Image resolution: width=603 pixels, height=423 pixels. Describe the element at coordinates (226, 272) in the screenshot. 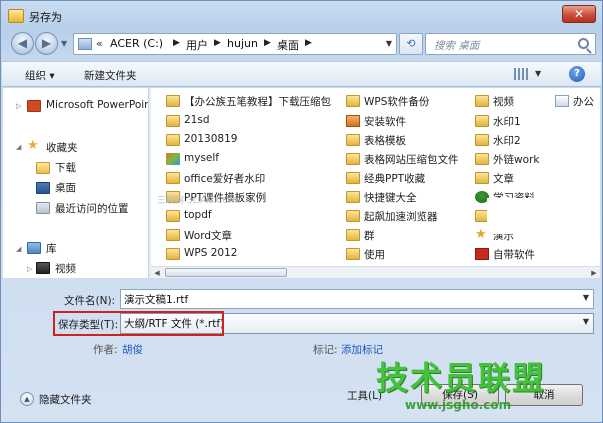

I see `scrollbar-thumb` at that location.